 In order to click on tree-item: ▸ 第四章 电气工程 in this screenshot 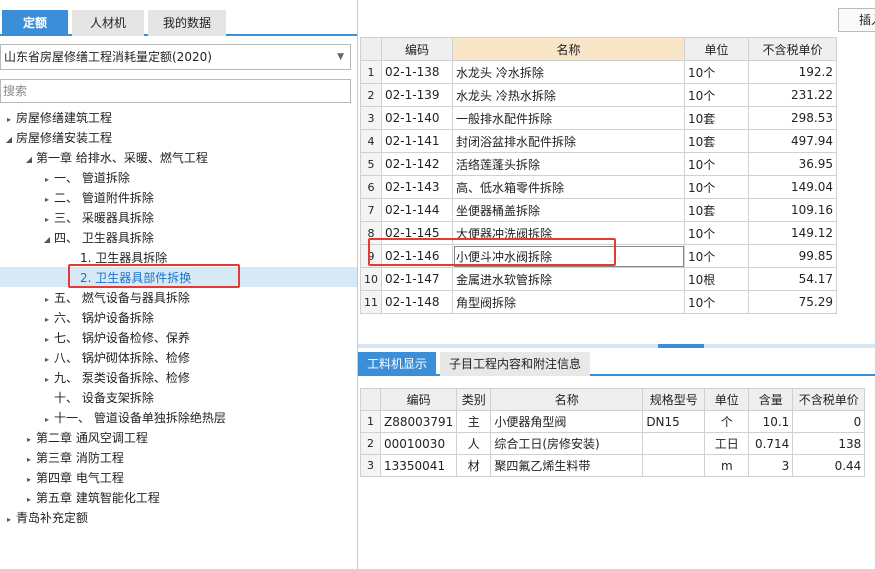, I will do `click(73, 478)`.